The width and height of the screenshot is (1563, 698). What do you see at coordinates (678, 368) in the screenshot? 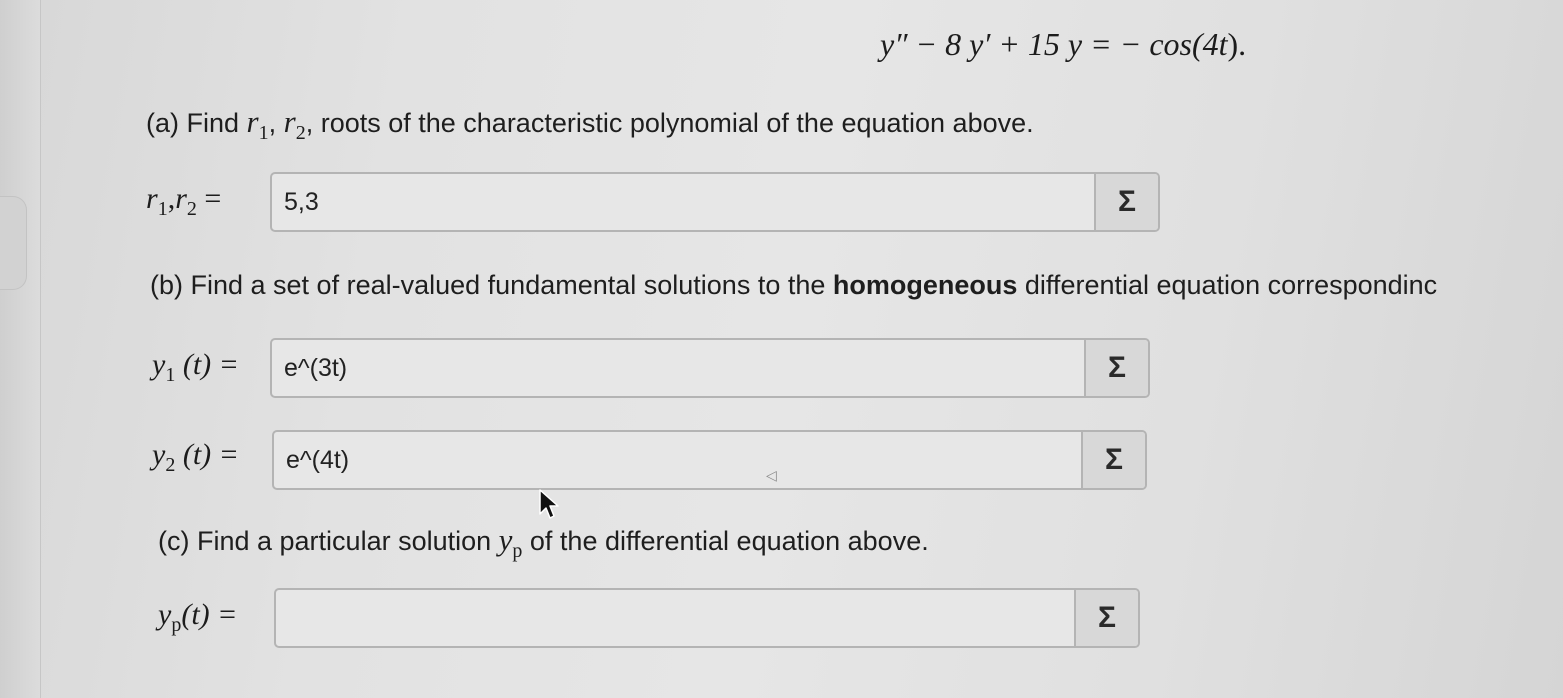
I see `y1-input-value: e^(3t)` at bounding box center [678, 368].